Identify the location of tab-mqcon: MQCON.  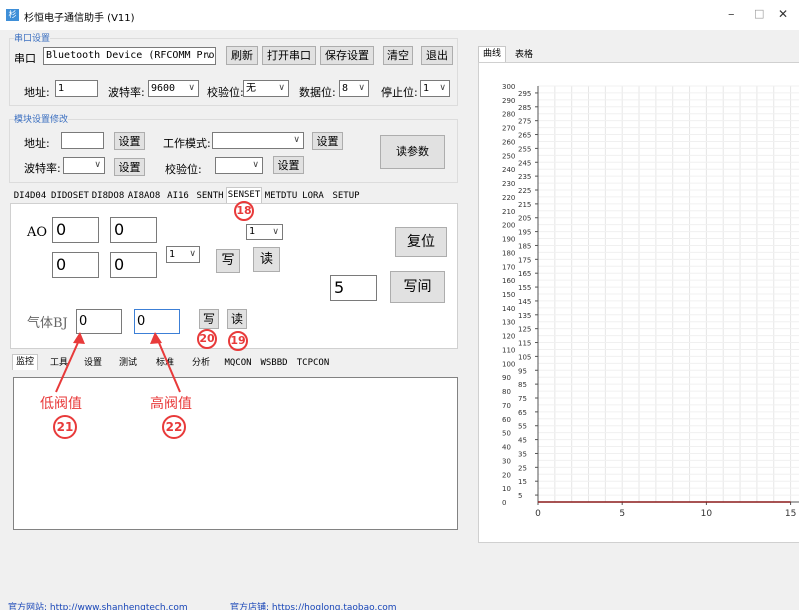
(238, 363).